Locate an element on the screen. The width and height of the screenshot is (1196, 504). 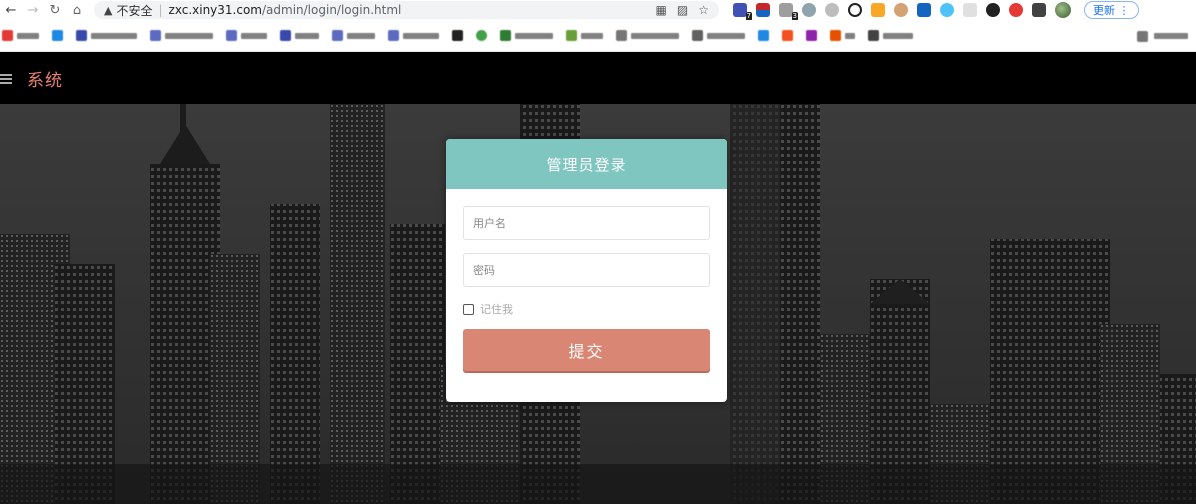
warning-icon: ▲ is located at coordinates (108, 10).